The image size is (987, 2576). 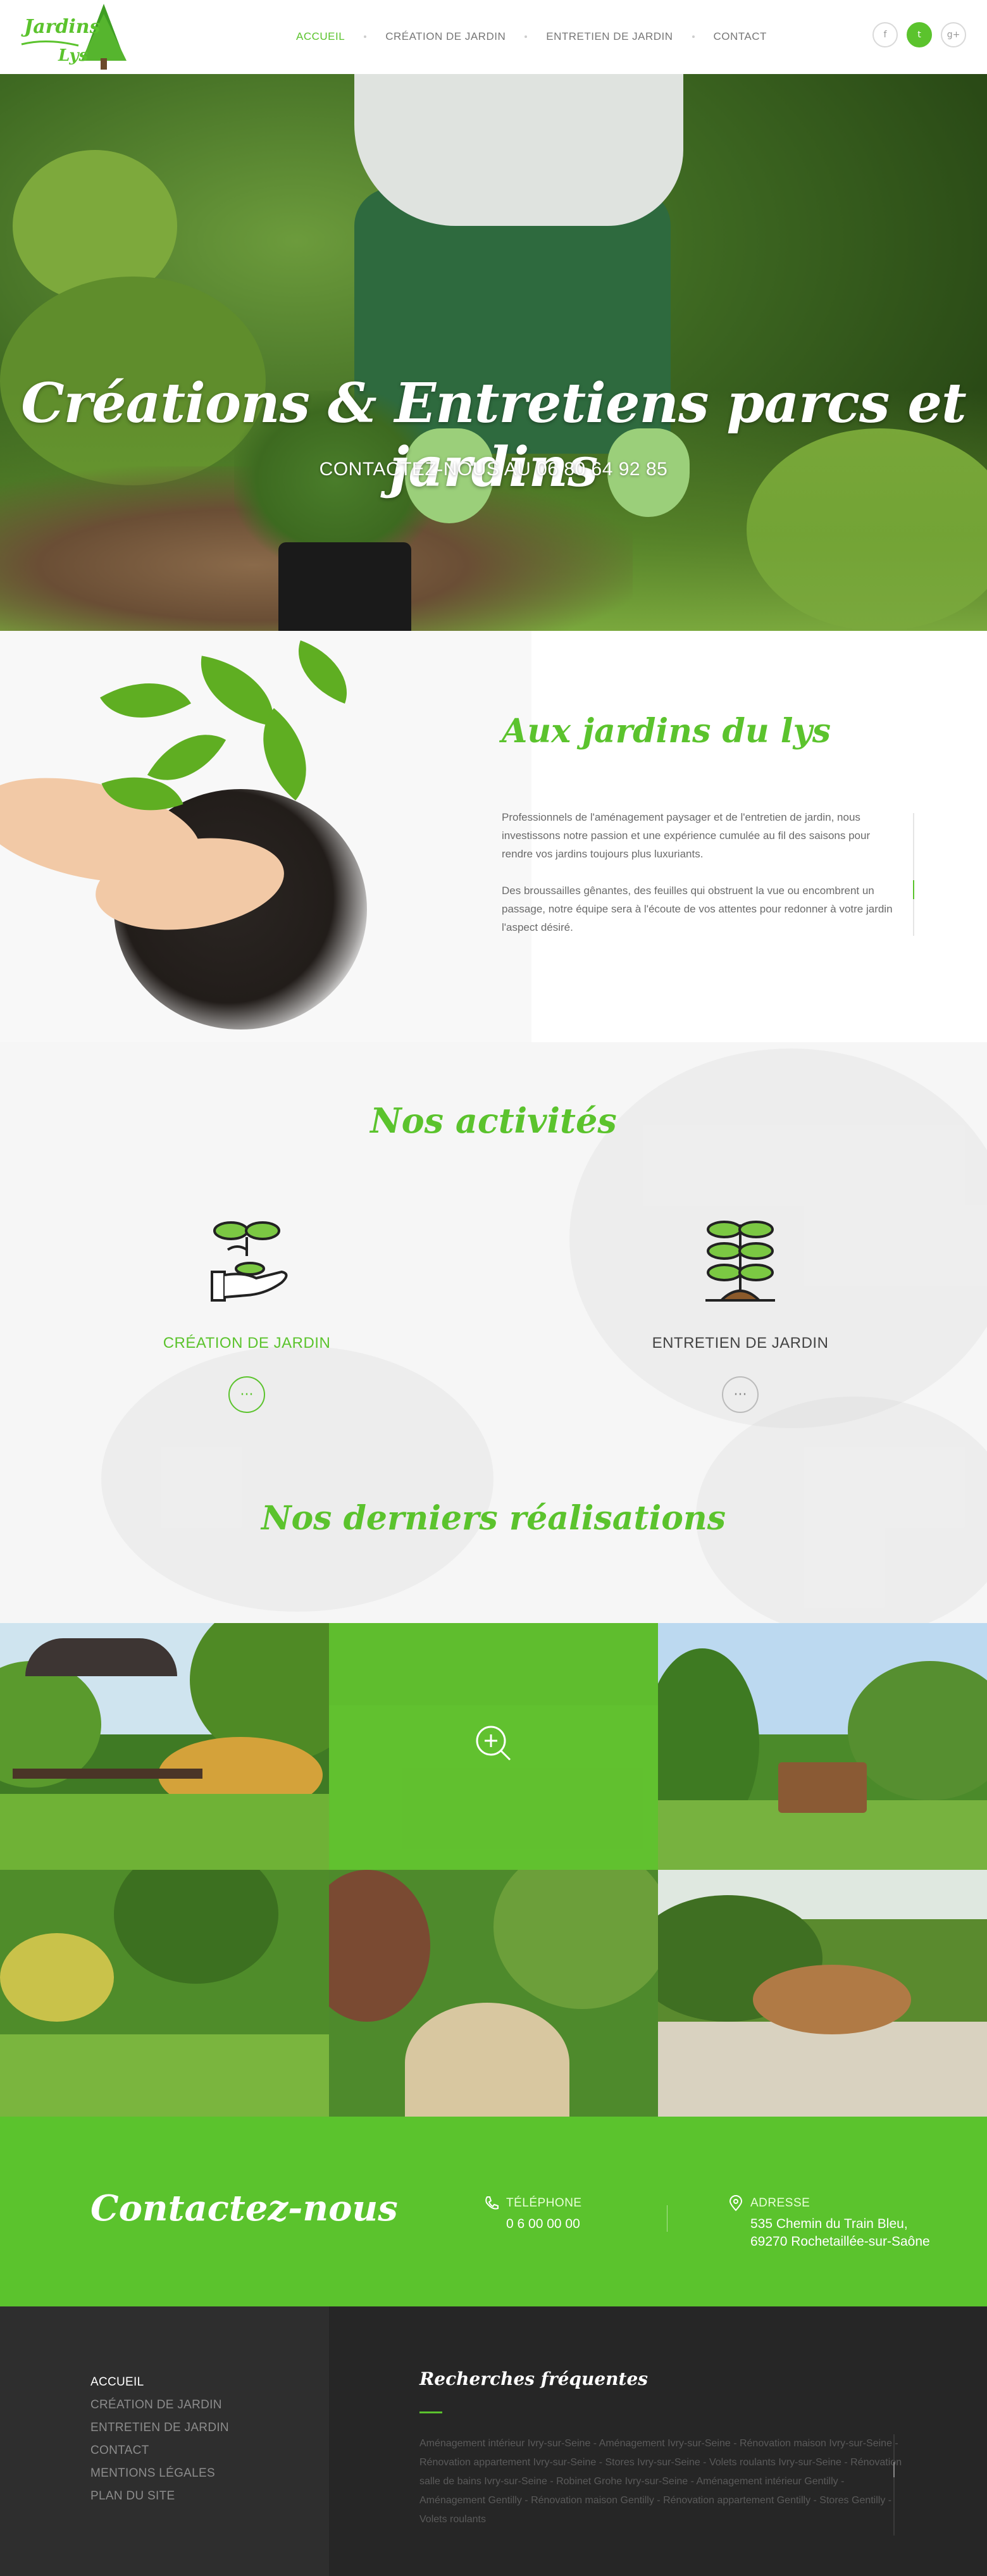 What do you see at coordinates (493, 1519) in the screenshot?
I see `realisations-title: Nos derniers réalisations` at bounding box center [493, 1519].